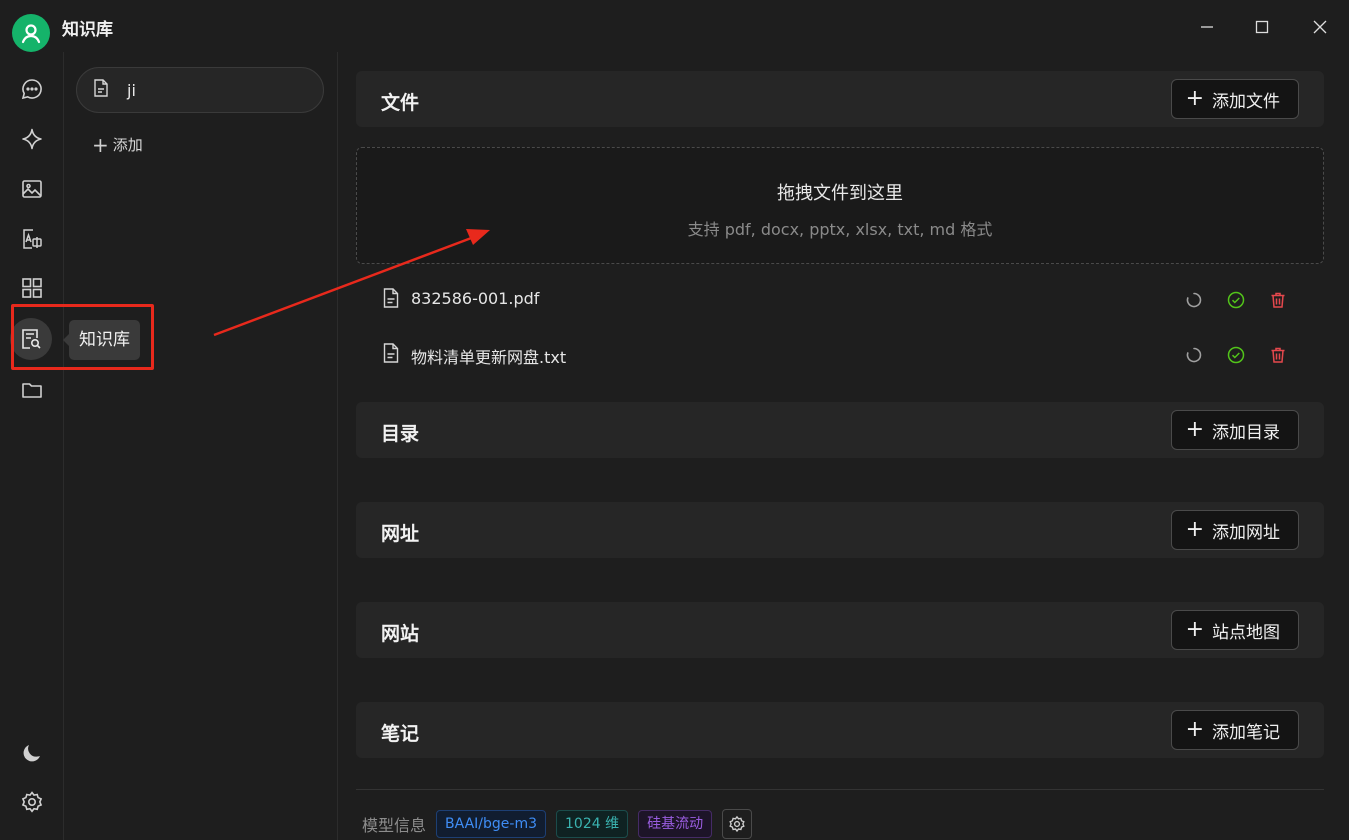 Image resolution: width=1349 pixels, height=840 pixels. I want to click on section-title: 文件, so click(400, 103).